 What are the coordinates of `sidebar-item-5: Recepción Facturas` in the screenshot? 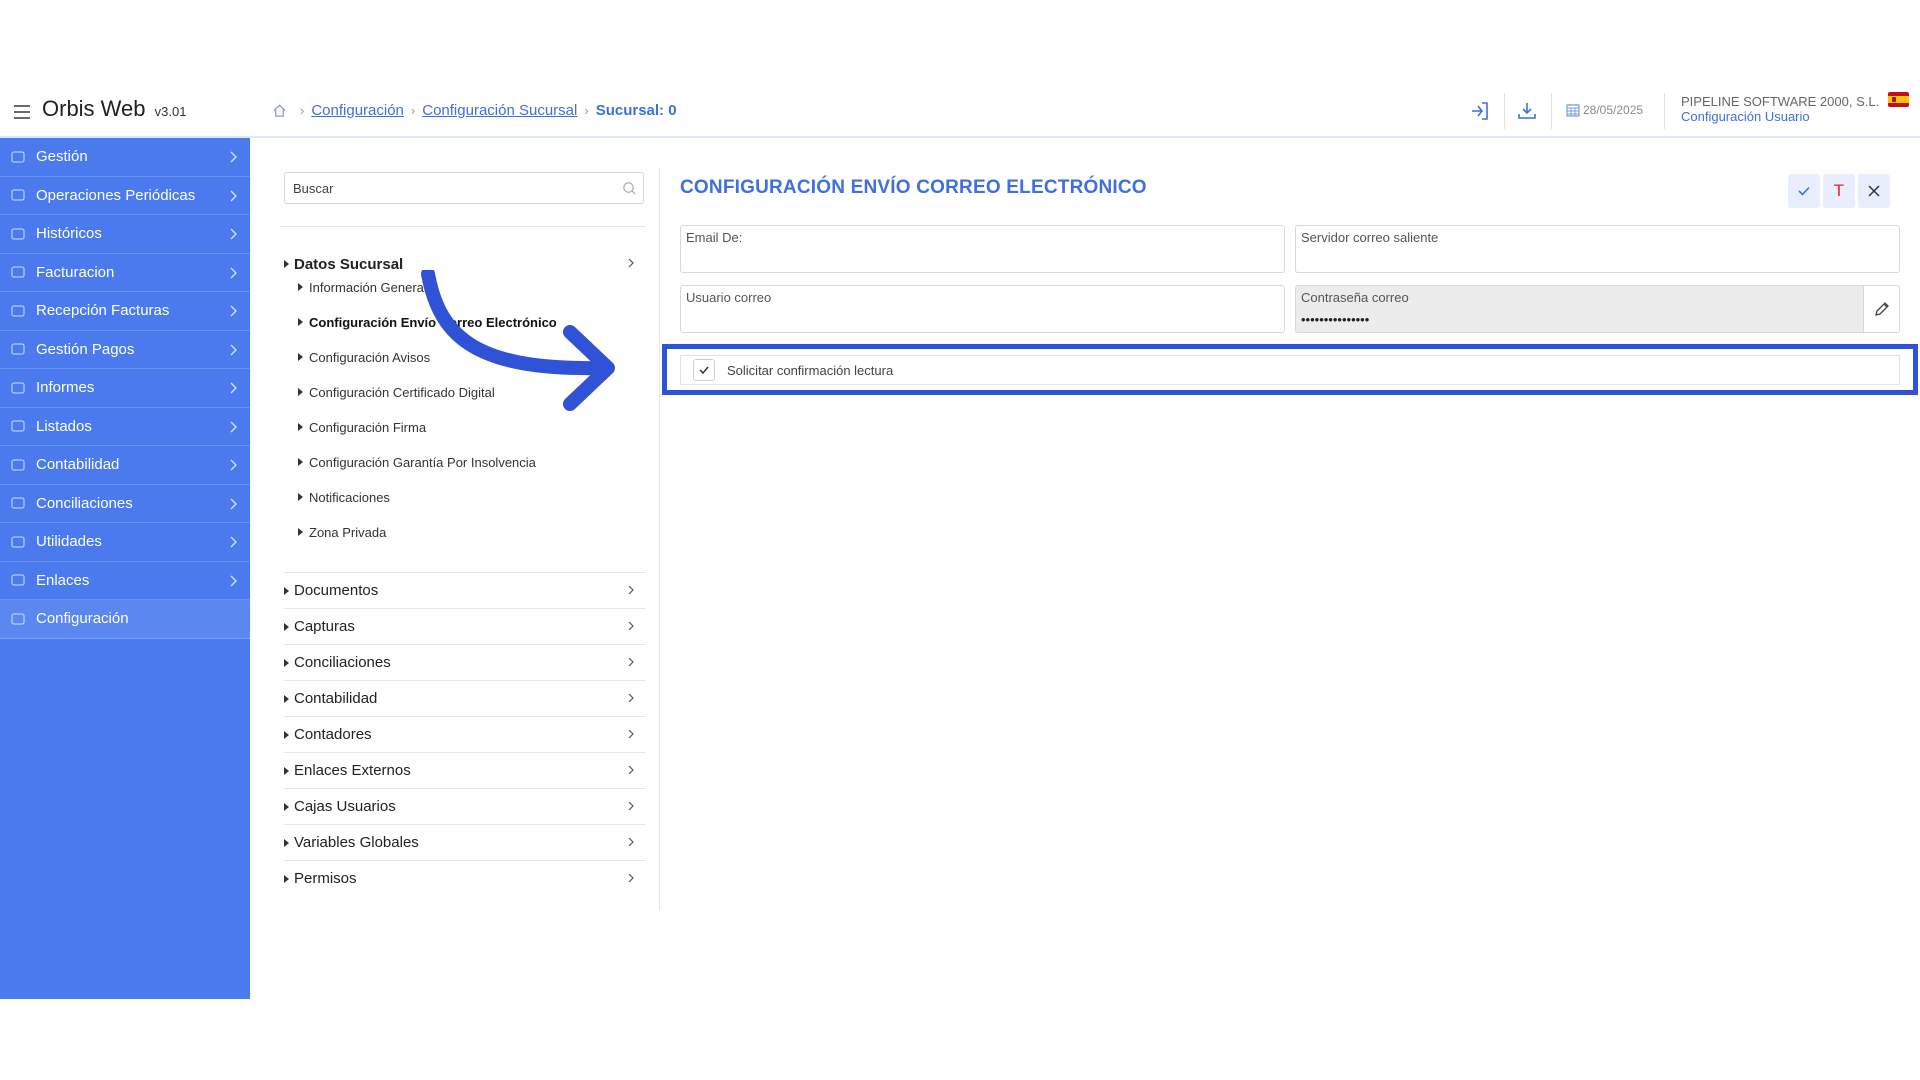 It's located at (125, 311).